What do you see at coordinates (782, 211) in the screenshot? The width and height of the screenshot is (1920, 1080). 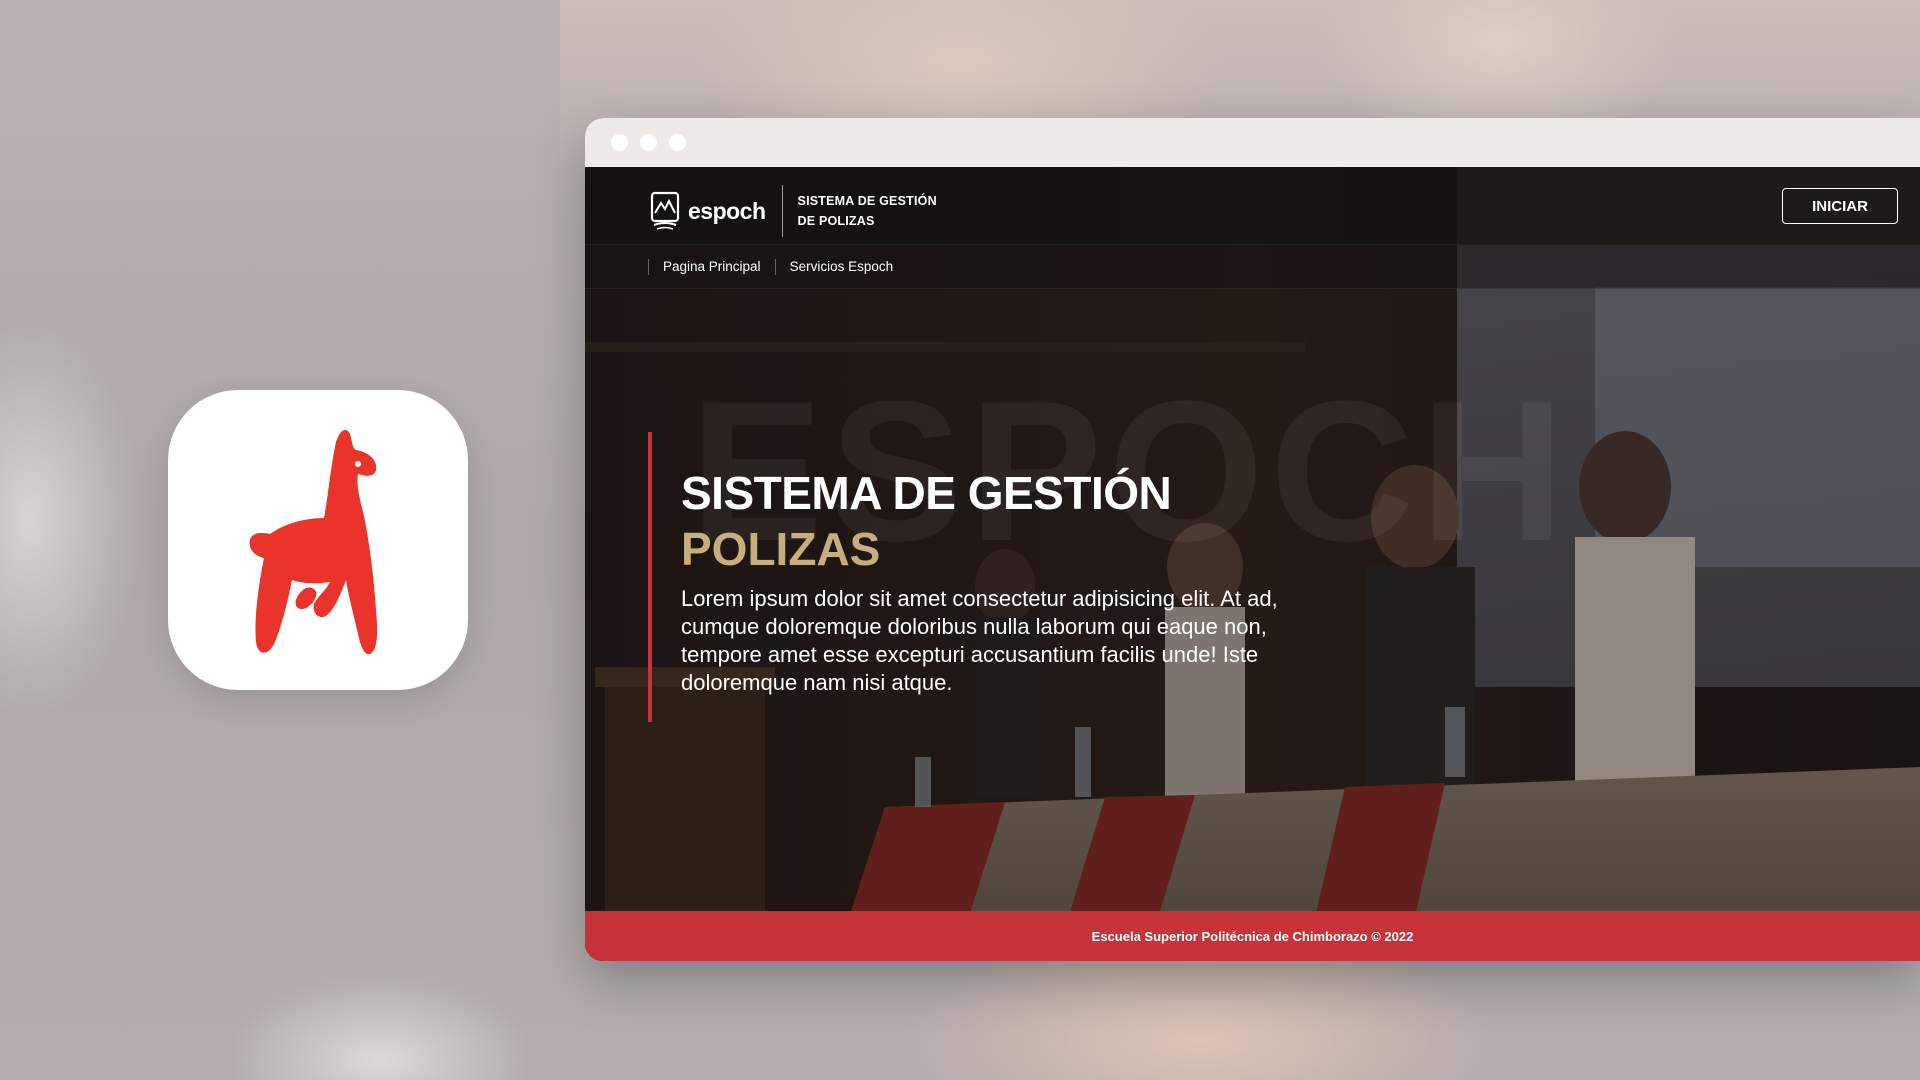 I see `brand-divider` at bounding box center [782, 211].